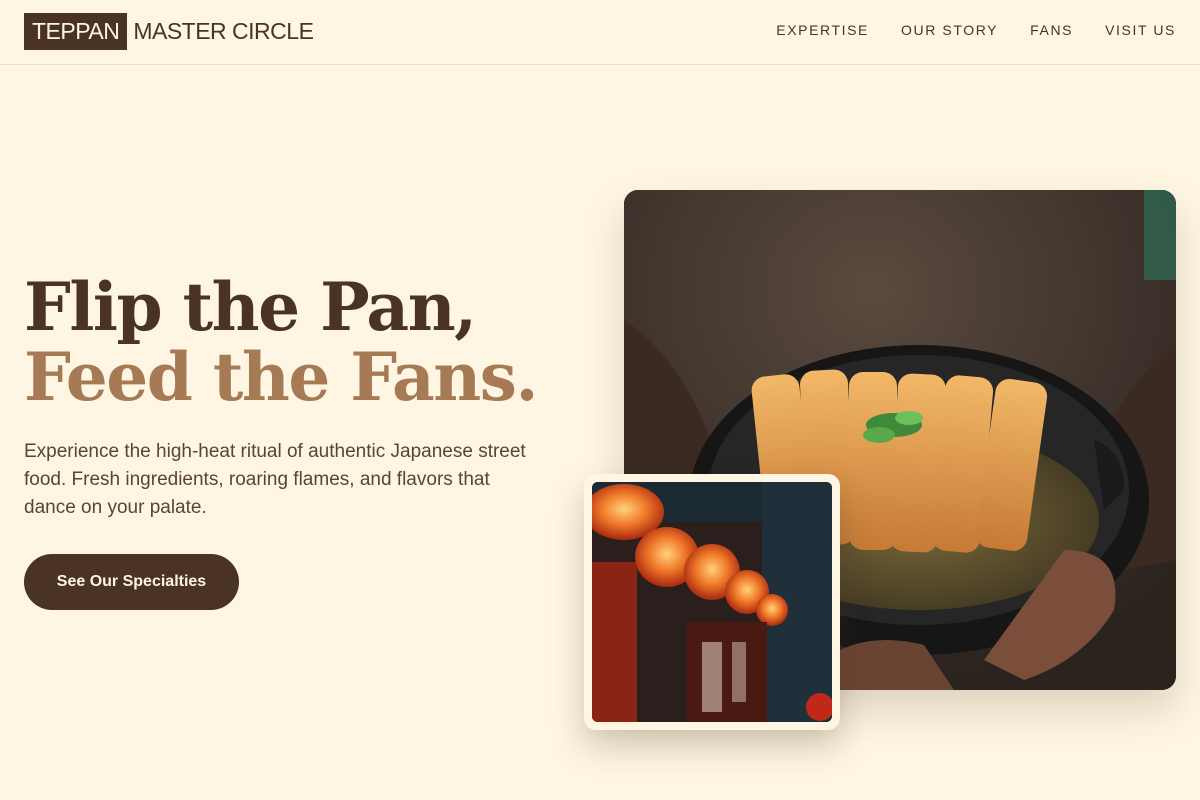  Describe the element at coordinates (1051, 30) in the screenshot. I see `nav-item-fans: FANS` at that location.